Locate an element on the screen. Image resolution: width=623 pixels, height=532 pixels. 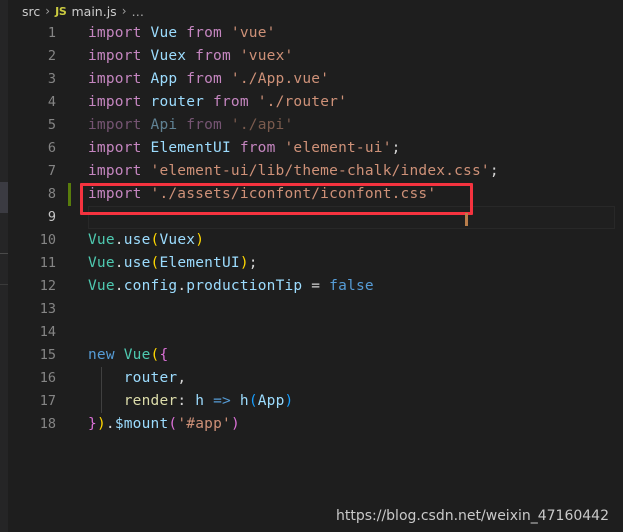
watermark-url: https://blog.csdn.net/weixin_47160442 is located at coordinates (472, 516).